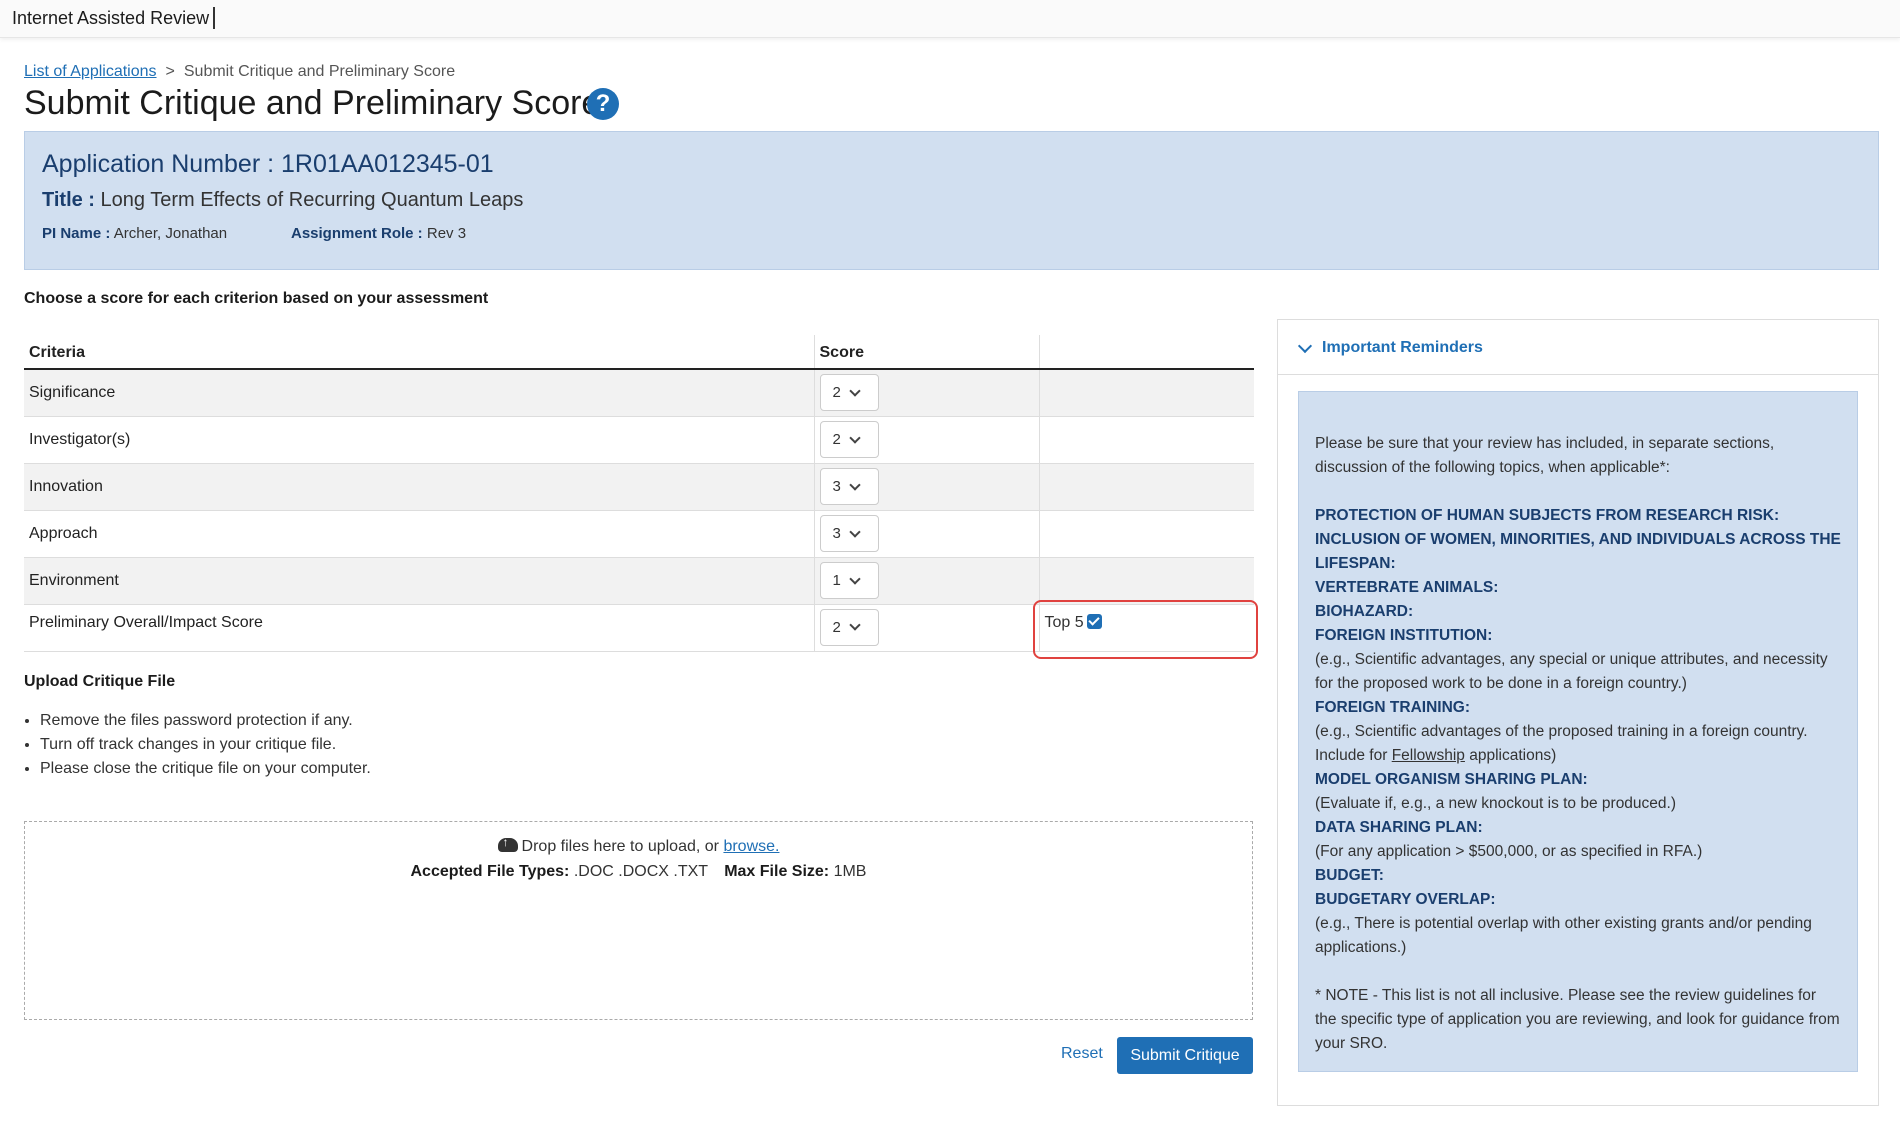 This screenshot has height=1128, width=1900. What do you see at coordinates (1428, 755) in the screenshot?
I see `fellowship-link: Fellowship` at bounding box center [1428, 755].